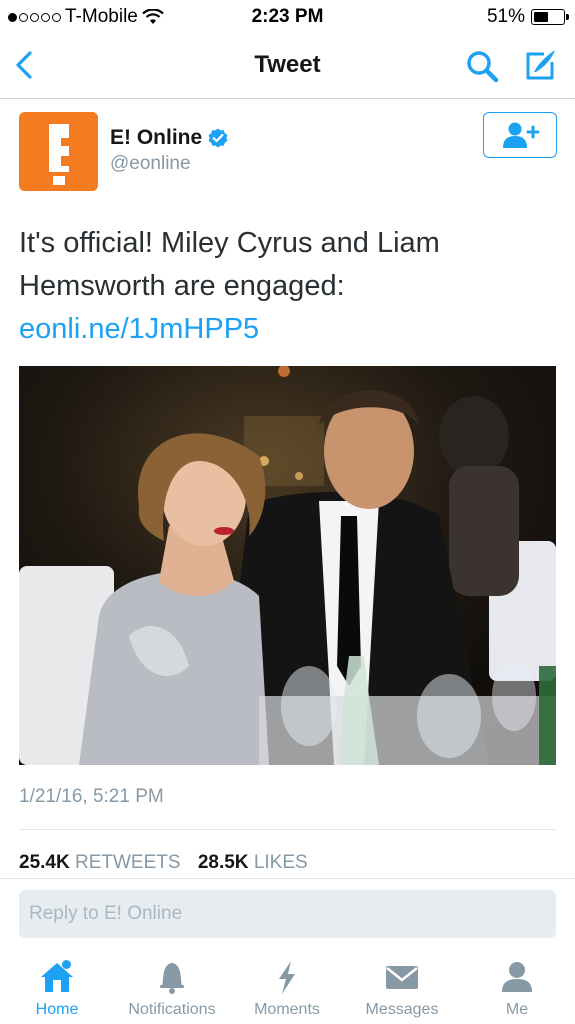 This screenshot has height=1024, width=575. I want to click on tab-moments: Moments, so click(287, 988).